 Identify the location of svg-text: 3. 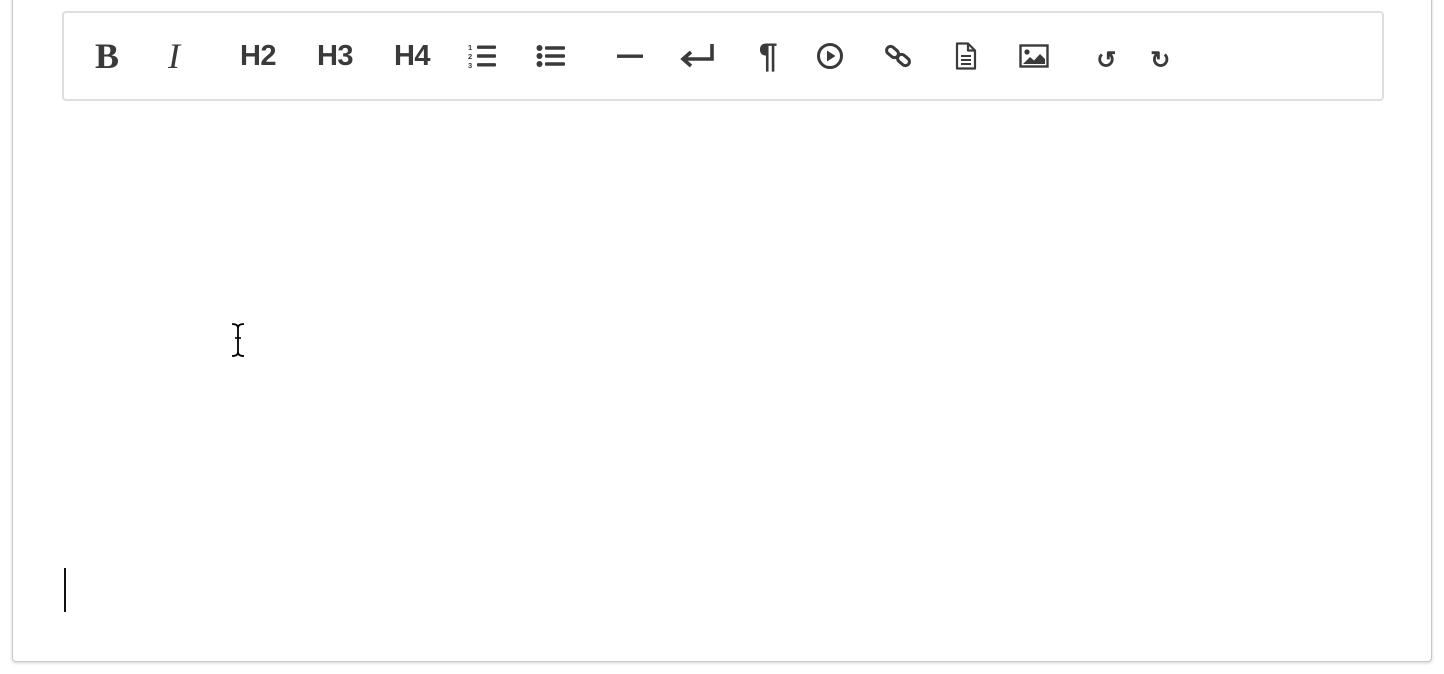
(470, 65).